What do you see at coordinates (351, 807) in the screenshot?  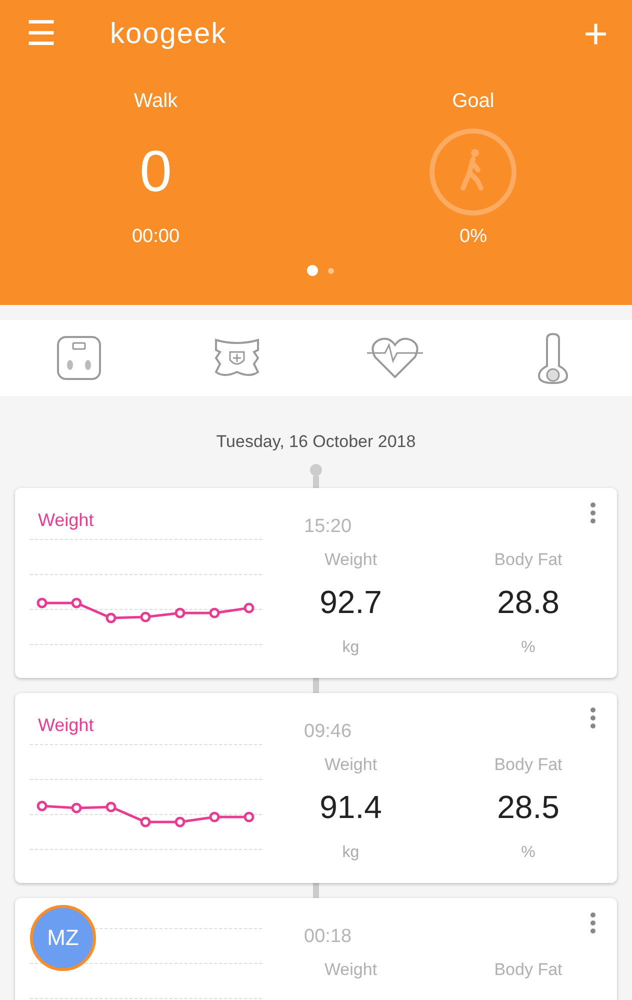 I see `metric-value: 91.4` at bounding box center [351, 807].